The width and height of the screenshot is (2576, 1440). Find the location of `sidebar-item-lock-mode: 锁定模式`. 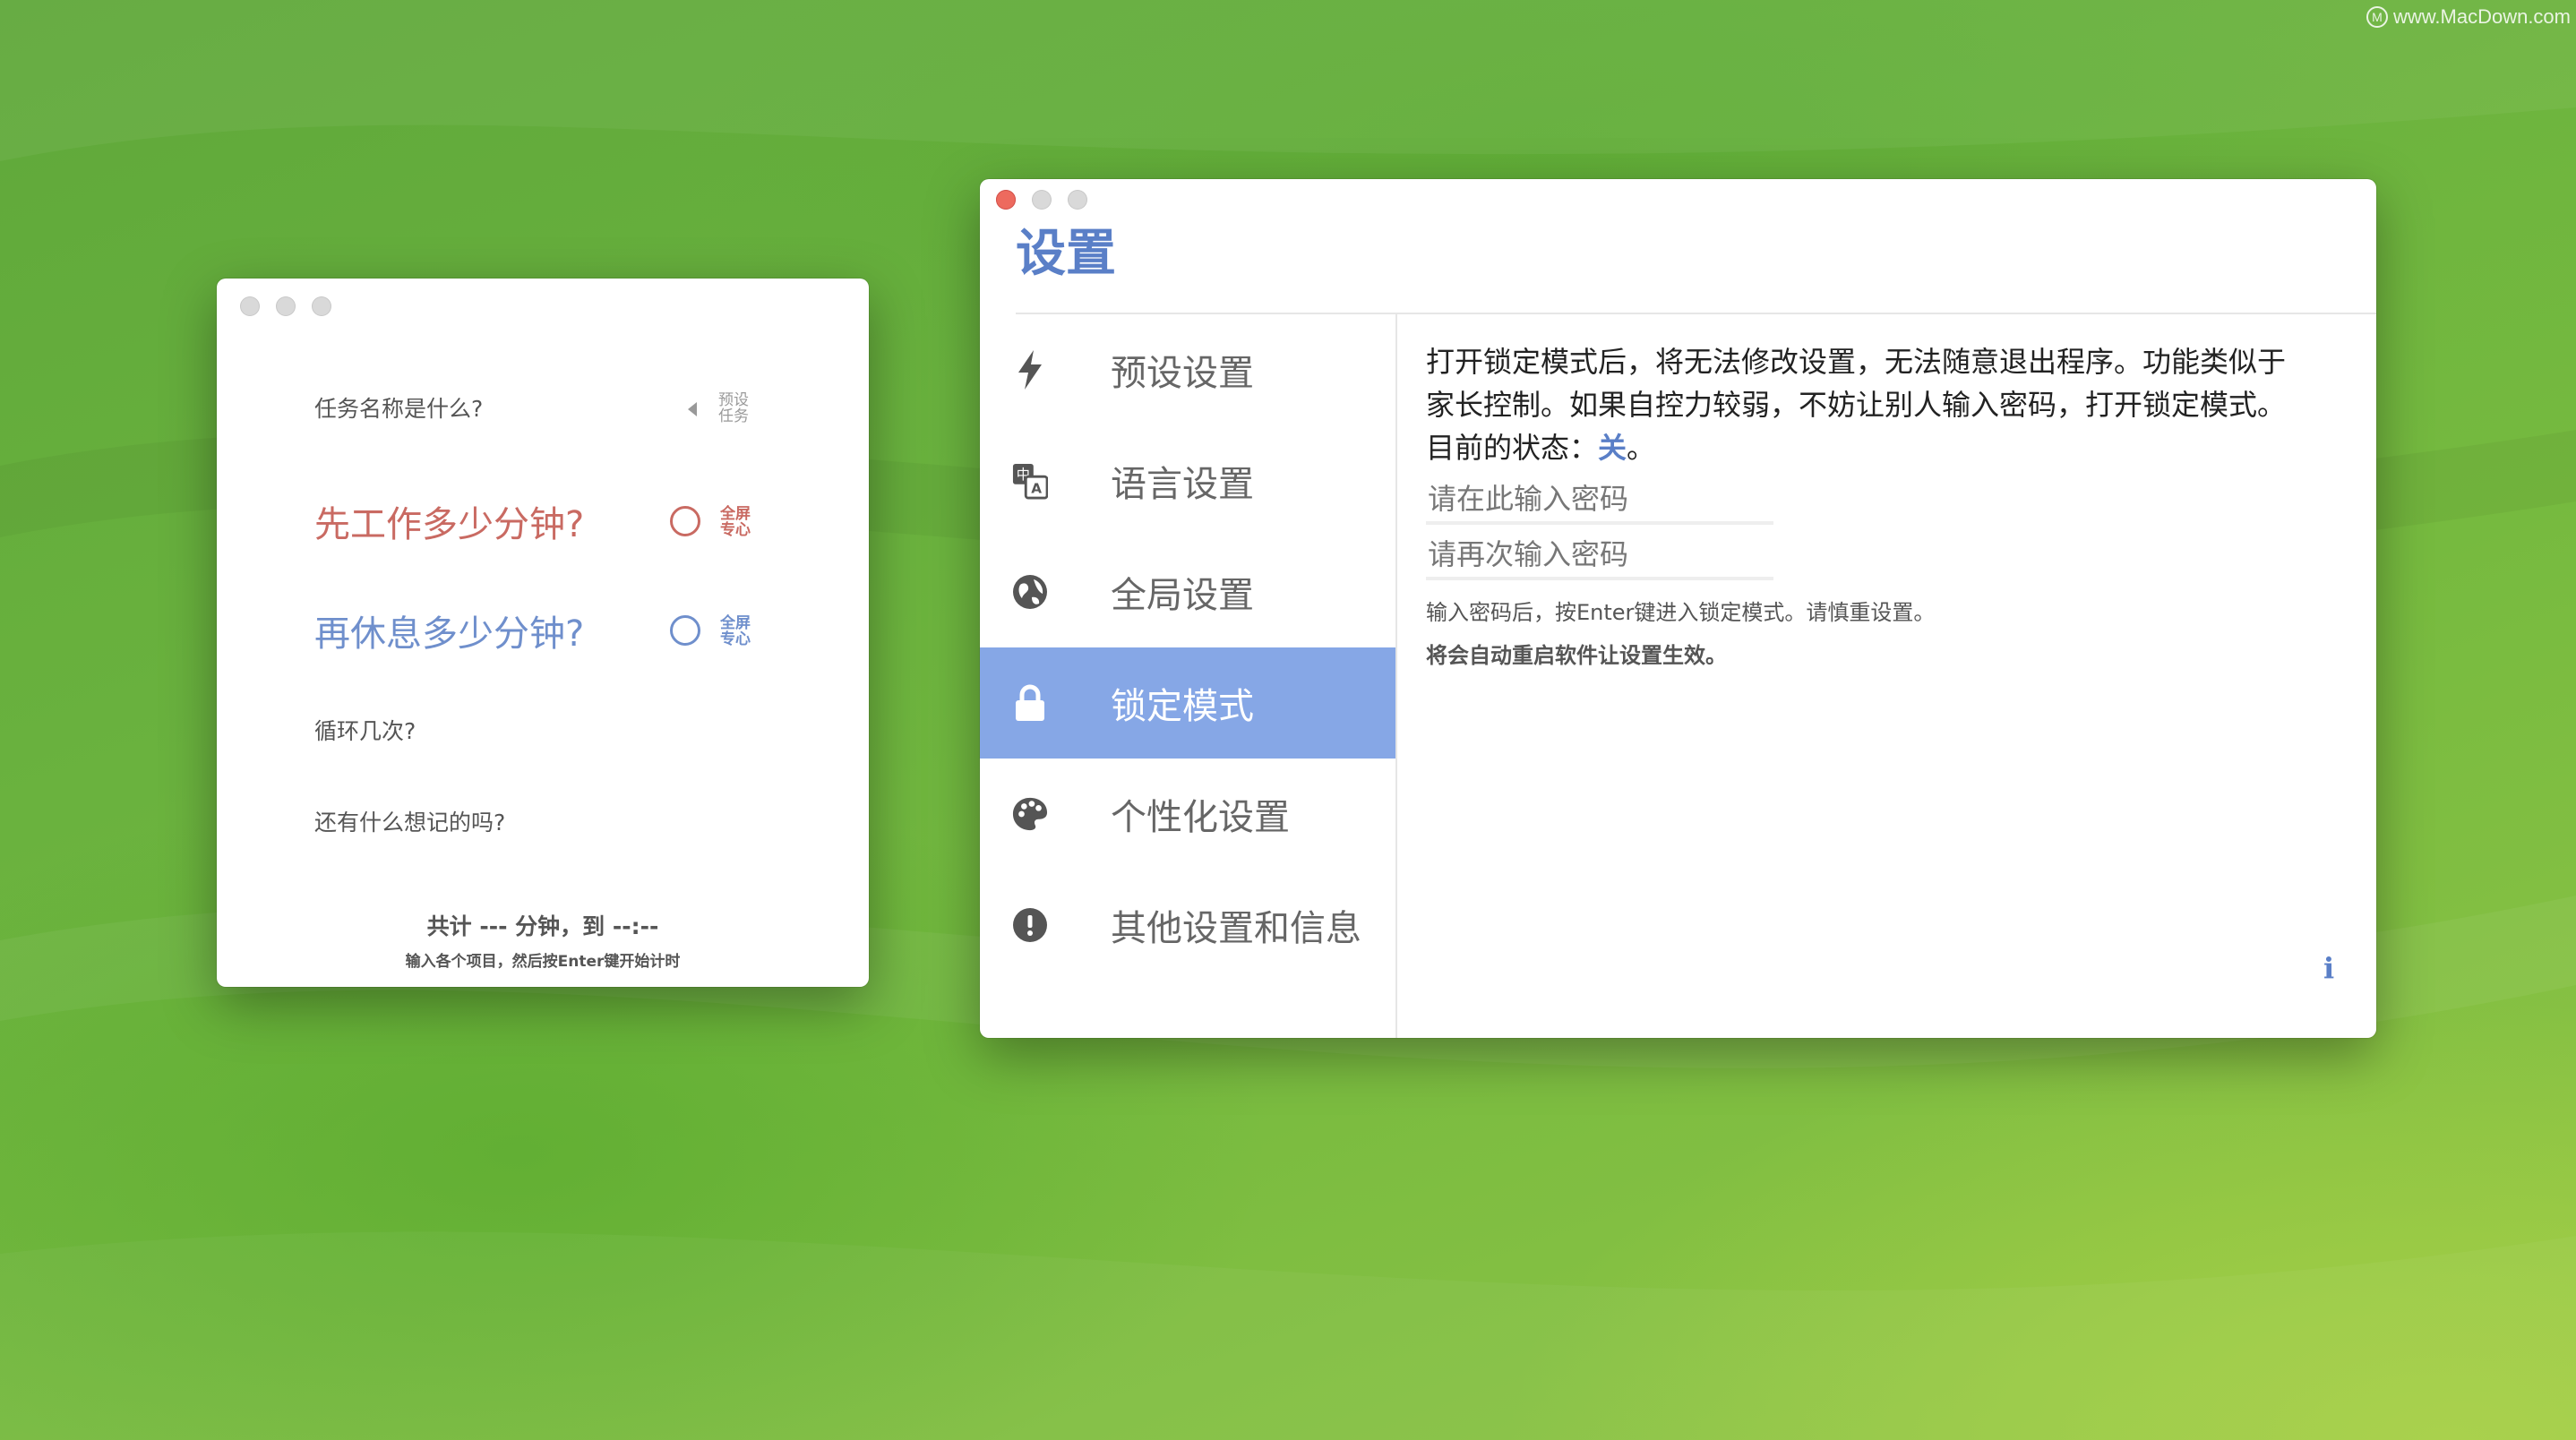

sidebar-item-lock-mode: 锁定模式 is located at coordinates (1187, 703).